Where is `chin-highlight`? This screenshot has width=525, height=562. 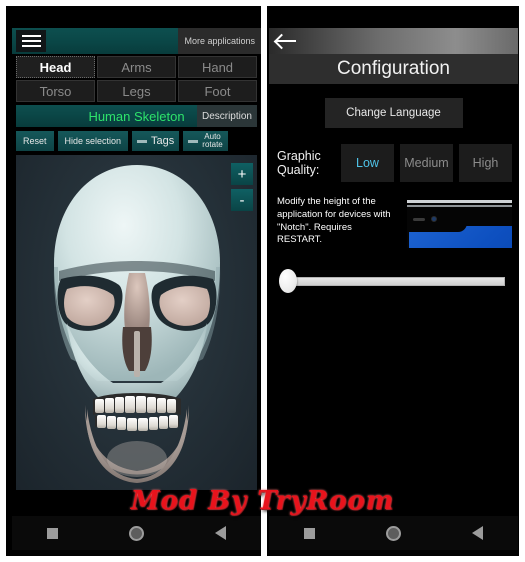
chin-highlight is located at coordinates (136, 459).